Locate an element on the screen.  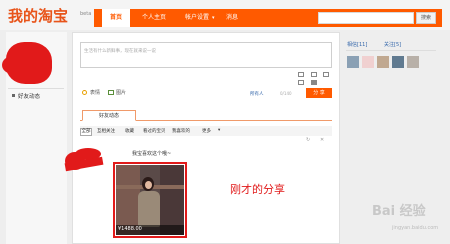
status-placeholder: 生活有什么新鲜事，现在就来说一说 is located at coordinates (120, 51).